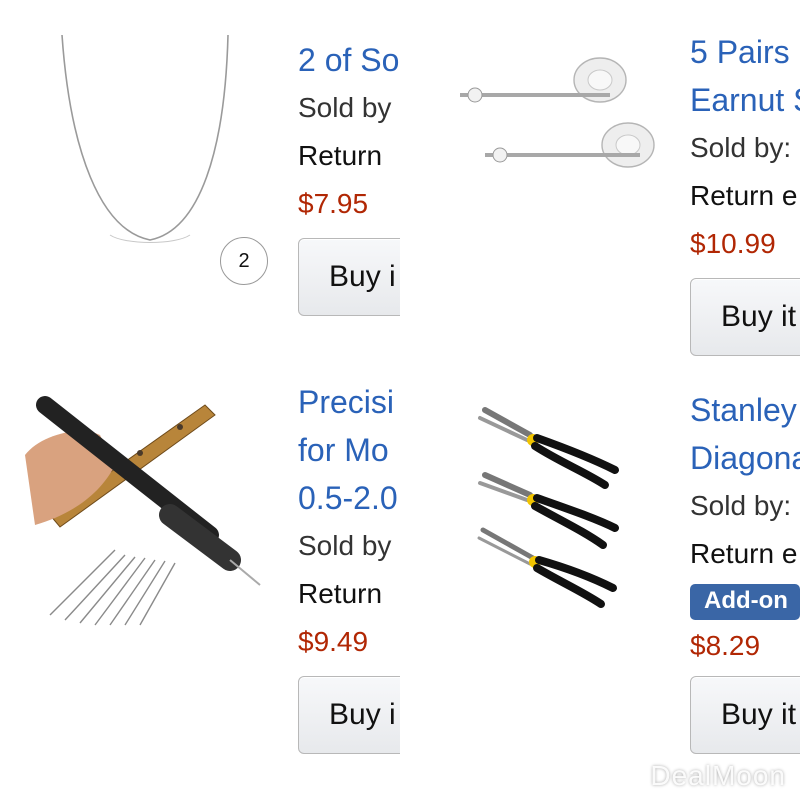 Image resolution: width=800 pixels, height=800 pixels. Describe the element at coordinates (333, 203) in the screenshot. I see `price-text: $7.95` at that location.